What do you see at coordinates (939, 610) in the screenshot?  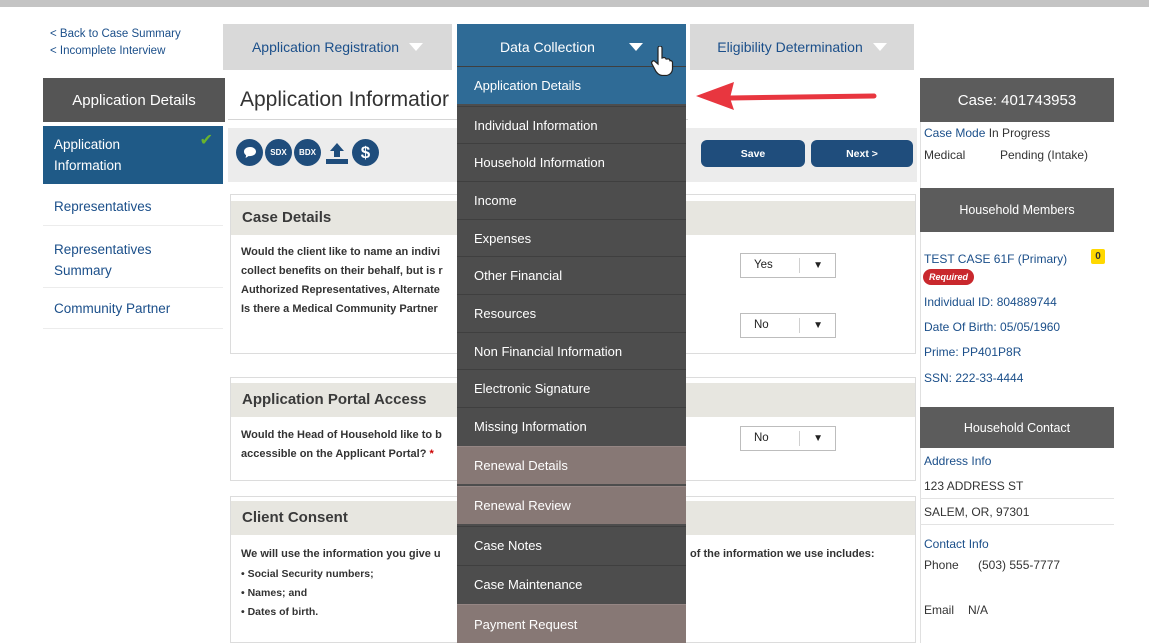 I see `email-label: Email` at bounding box center [939, 610].